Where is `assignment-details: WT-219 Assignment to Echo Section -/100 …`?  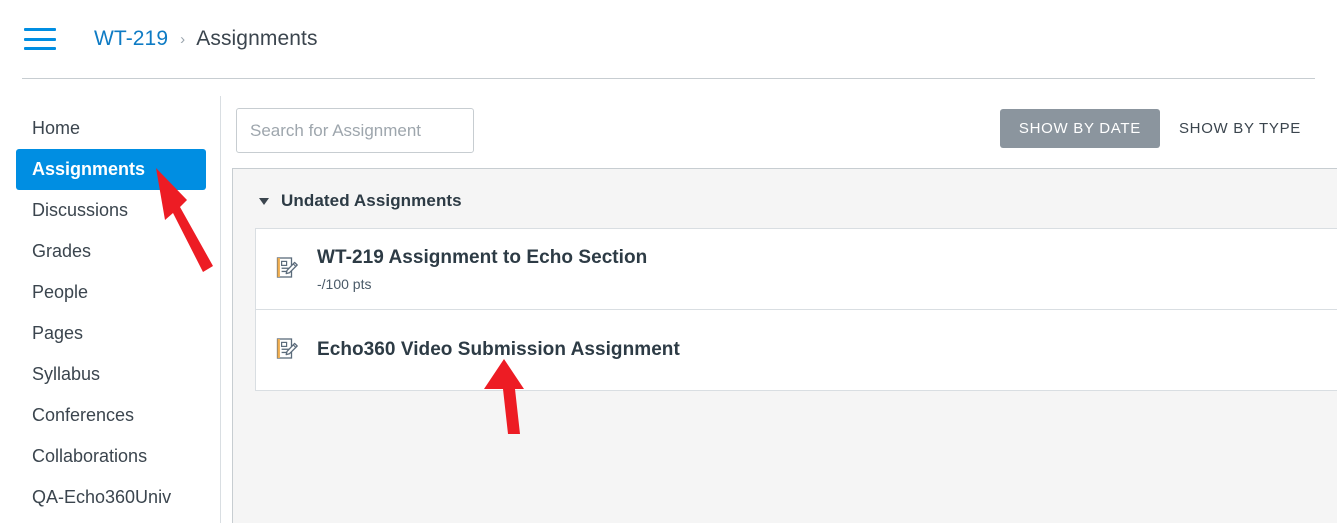 assignment-details: WT-219 Assignment to Echo Section -/100 … is located at coordinates (482, 269).